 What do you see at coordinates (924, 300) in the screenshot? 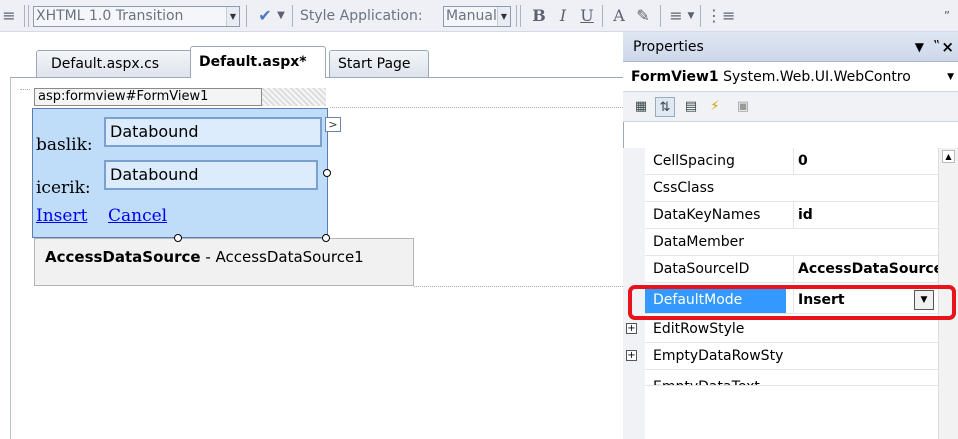
I see `defaultmode-dropdown-button: ▼` at bounding box center [924, 300].